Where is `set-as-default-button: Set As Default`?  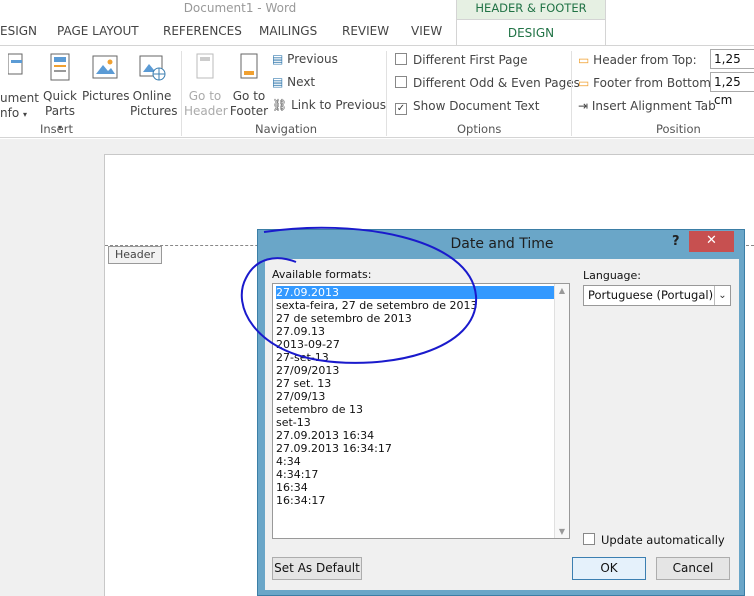 set-as-default-button: Set As Default is located at coordinates (317, 568).